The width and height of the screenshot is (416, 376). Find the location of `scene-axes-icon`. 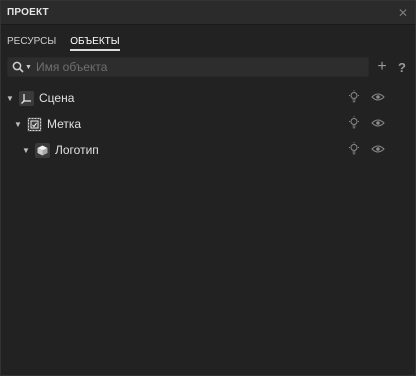

scene-axes-icon is located at coordinates (26, 98).